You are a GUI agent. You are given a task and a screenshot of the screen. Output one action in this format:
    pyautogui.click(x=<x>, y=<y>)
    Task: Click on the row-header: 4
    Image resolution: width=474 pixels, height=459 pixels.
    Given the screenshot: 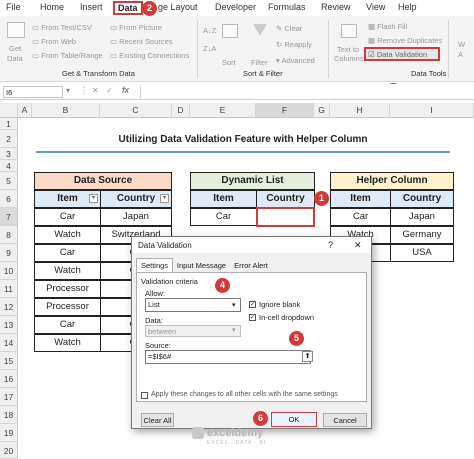 What is the action you would take?
    pyautogui.click(x=9, y=166)
    